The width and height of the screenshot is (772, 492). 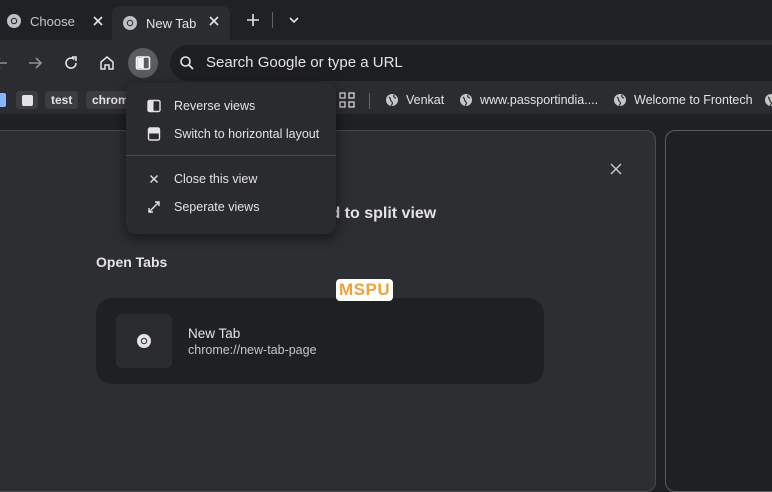 What do you see at coordinates (369, 101) in the screenshot?
I see `bookmark-divider` at bounding box center [369, 101].